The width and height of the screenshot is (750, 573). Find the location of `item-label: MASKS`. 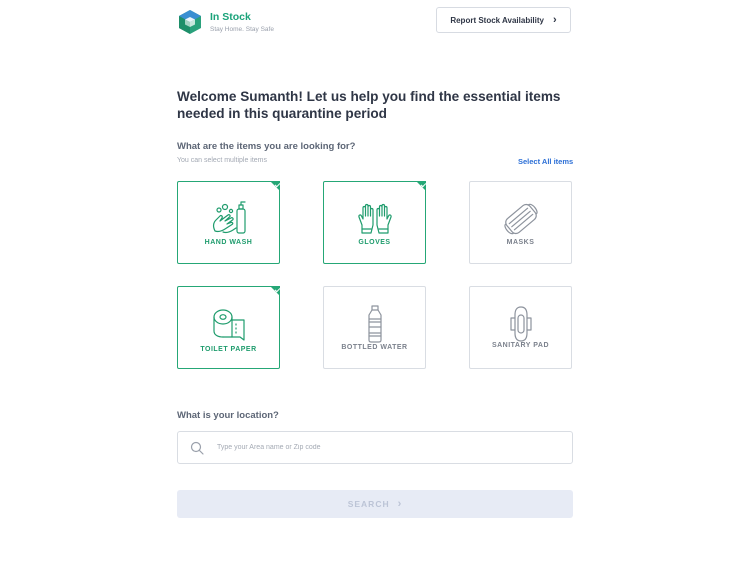

item-label: MASKS is located at coordinates (520, 242).